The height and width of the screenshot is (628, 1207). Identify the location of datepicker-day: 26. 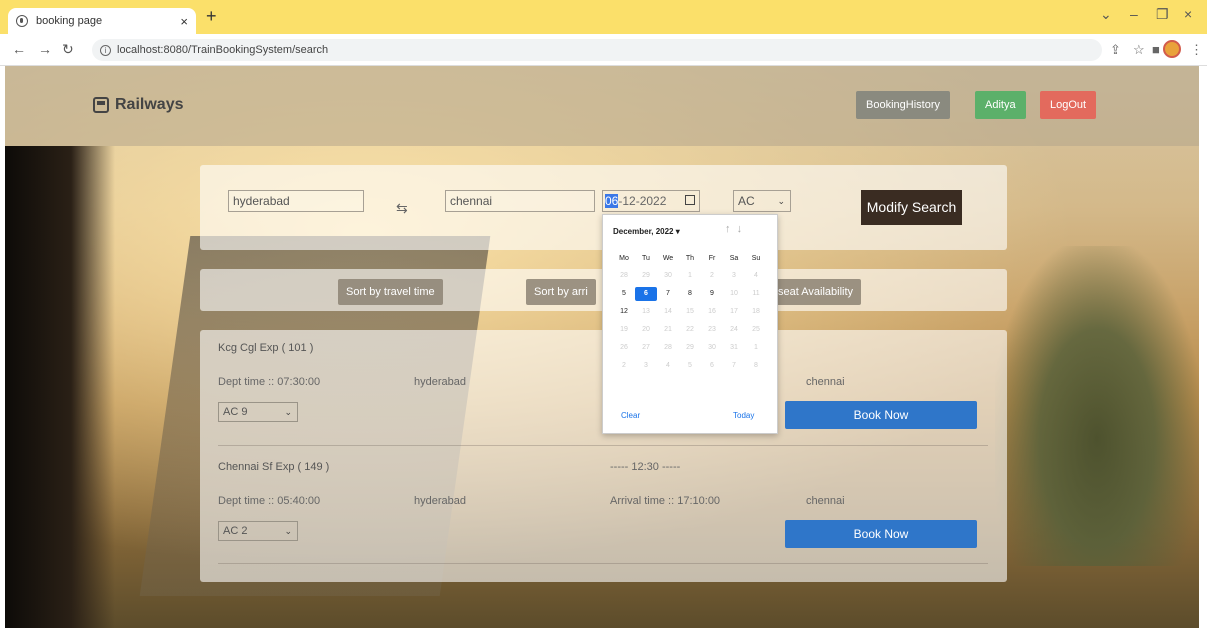
(624, 348).